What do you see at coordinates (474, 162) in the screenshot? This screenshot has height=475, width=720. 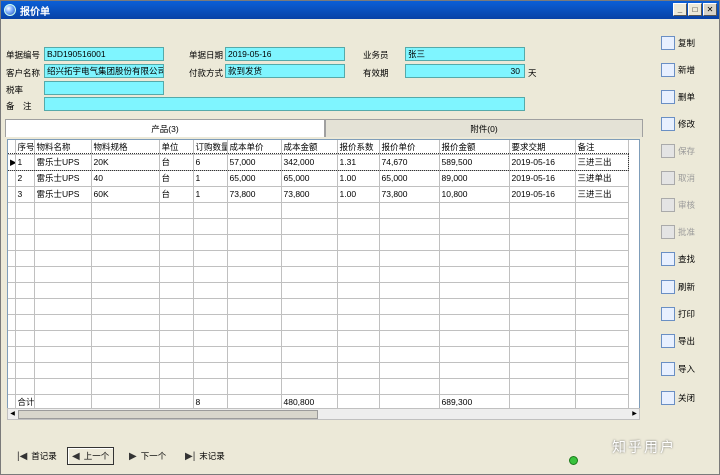 I see `table-cell: 589,500` at bounding box center [474, 162].